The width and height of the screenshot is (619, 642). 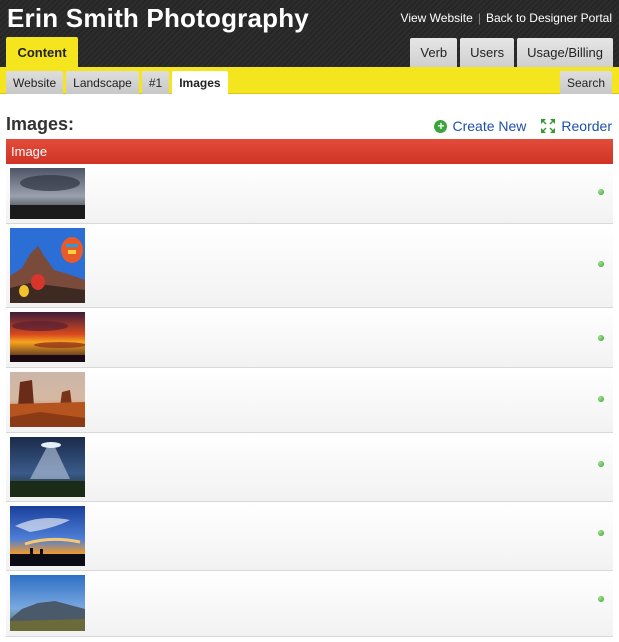 What do you see at coordinates (489, 126) in the screenshot?
I see `create-new-label: Create New` at bounding box center [489, 126].